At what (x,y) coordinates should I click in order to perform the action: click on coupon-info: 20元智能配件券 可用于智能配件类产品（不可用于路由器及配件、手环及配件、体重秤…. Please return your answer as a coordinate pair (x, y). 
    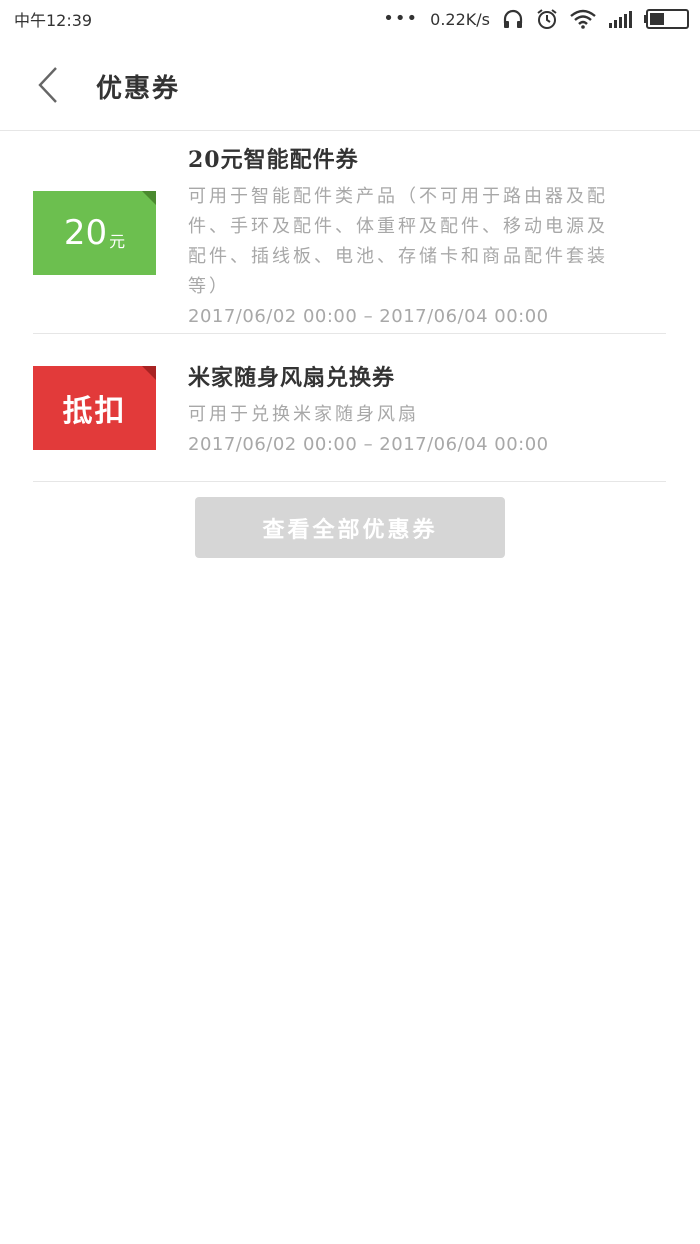
    Looking at the image, I should click on (427, 234).